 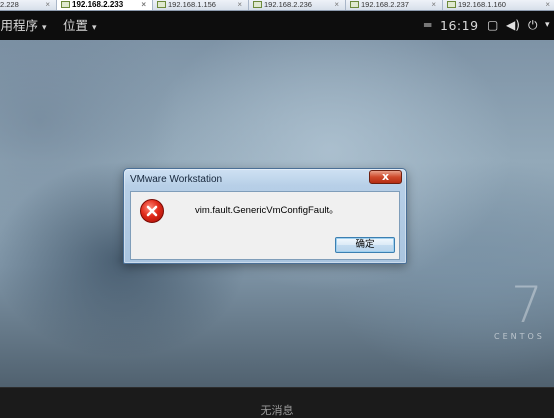 I want to click on applications-menu: 应用程序▾, so click(x=23, y=27).